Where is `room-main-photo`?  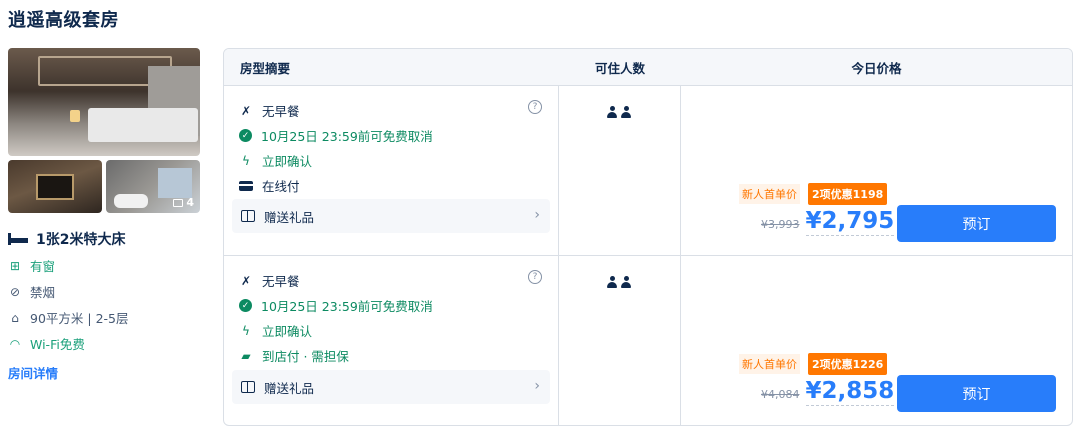 room-main-photo is located at coordinates (104, 102).